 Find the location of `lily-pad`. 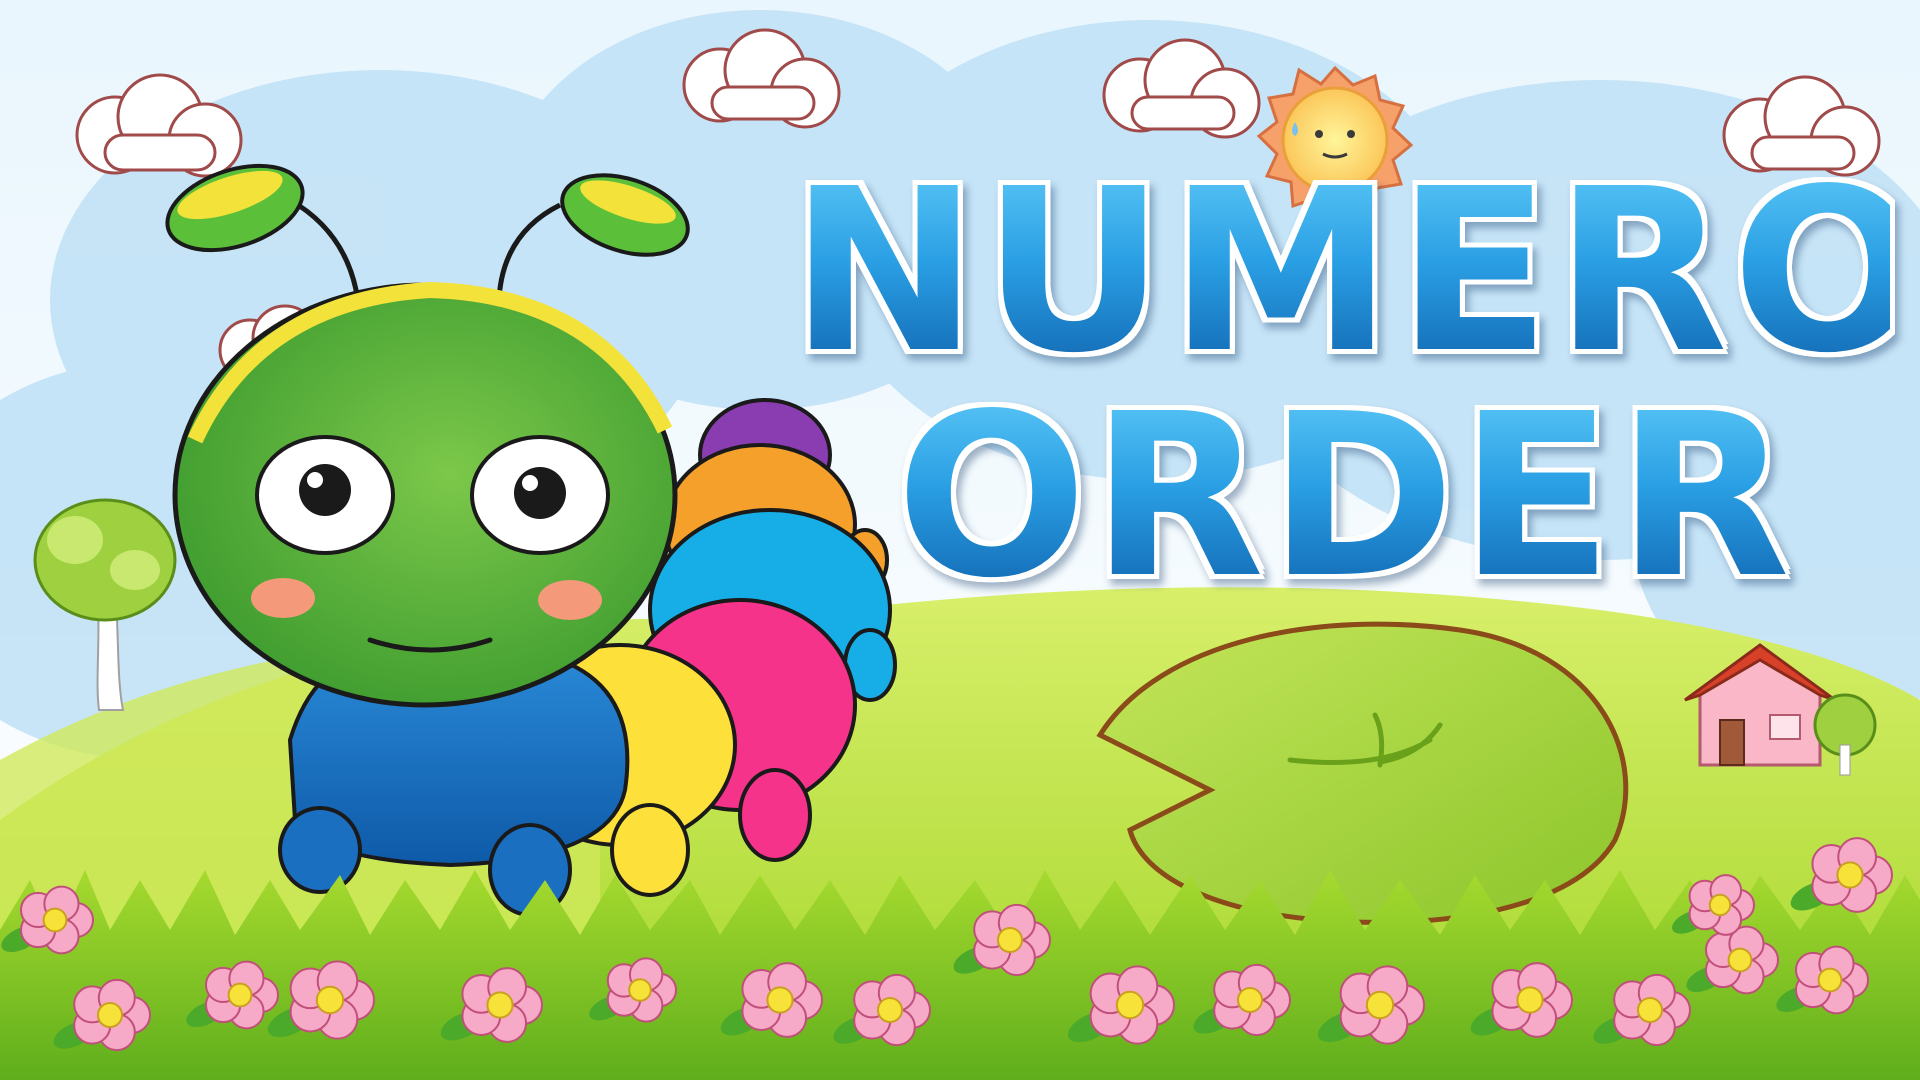

lily-pad is located at coordinates (1362, 773).